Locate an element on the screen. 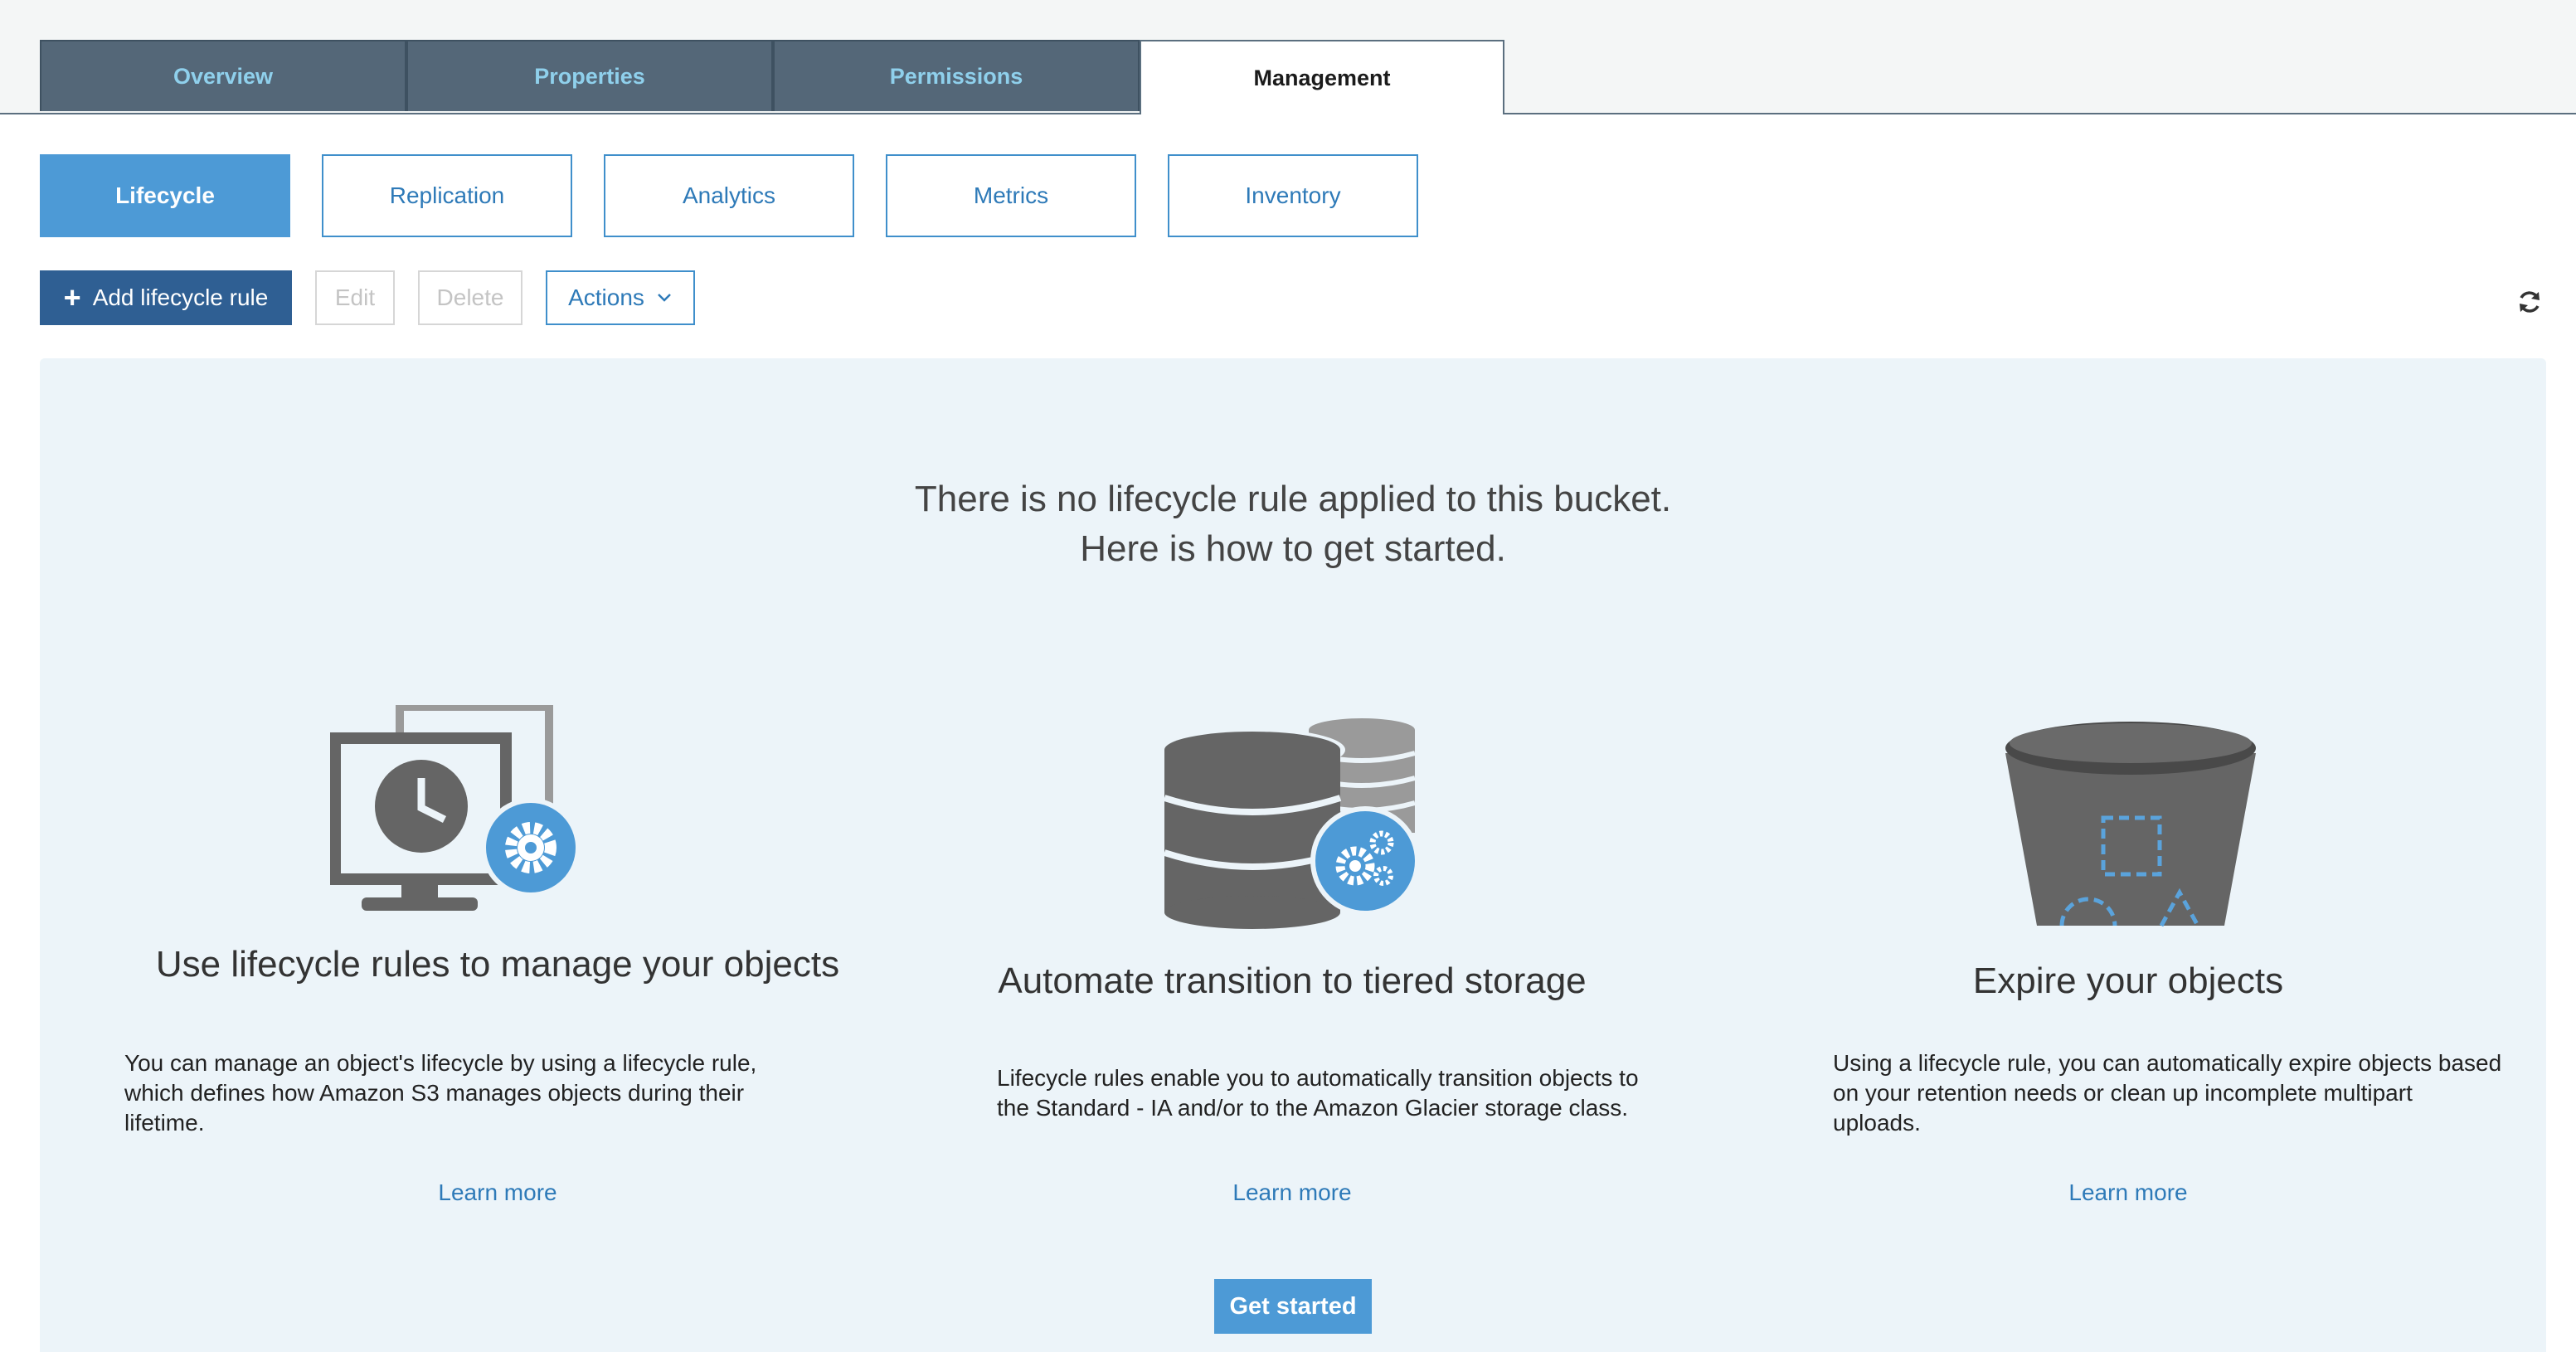 This screenshot has width=2576, height=1352. subtab-lifecycle: Lifecycle is located at coordinates (165, 195).